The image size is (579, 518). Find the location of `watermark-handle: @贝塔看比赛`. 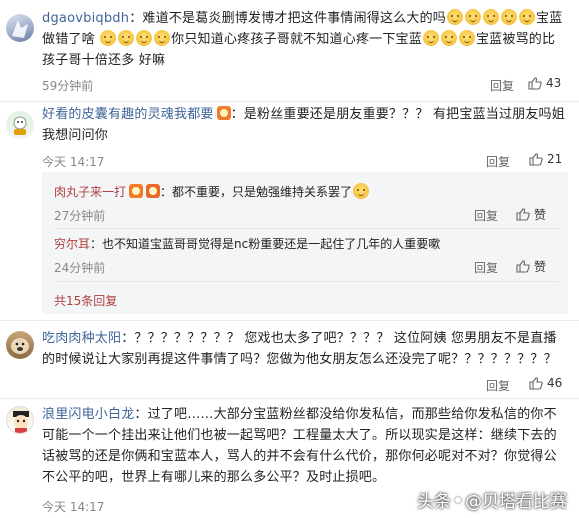

watermark-handle: @贝塔看比赛 is located at coordinates (516, 502).